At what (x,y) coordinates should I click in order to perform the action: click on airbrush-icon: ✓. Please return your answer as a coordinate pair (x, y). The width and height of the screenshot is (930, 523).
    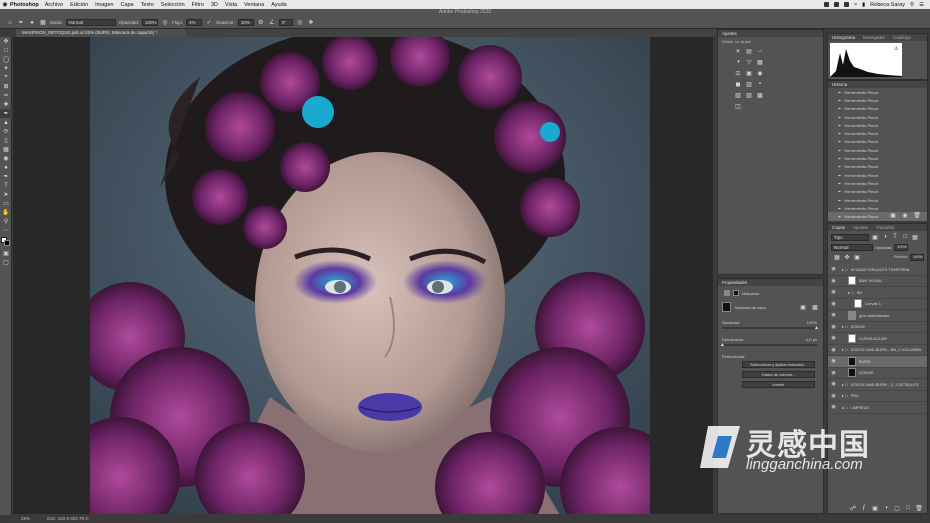
    Looking at the image, I should click on (209, 23).